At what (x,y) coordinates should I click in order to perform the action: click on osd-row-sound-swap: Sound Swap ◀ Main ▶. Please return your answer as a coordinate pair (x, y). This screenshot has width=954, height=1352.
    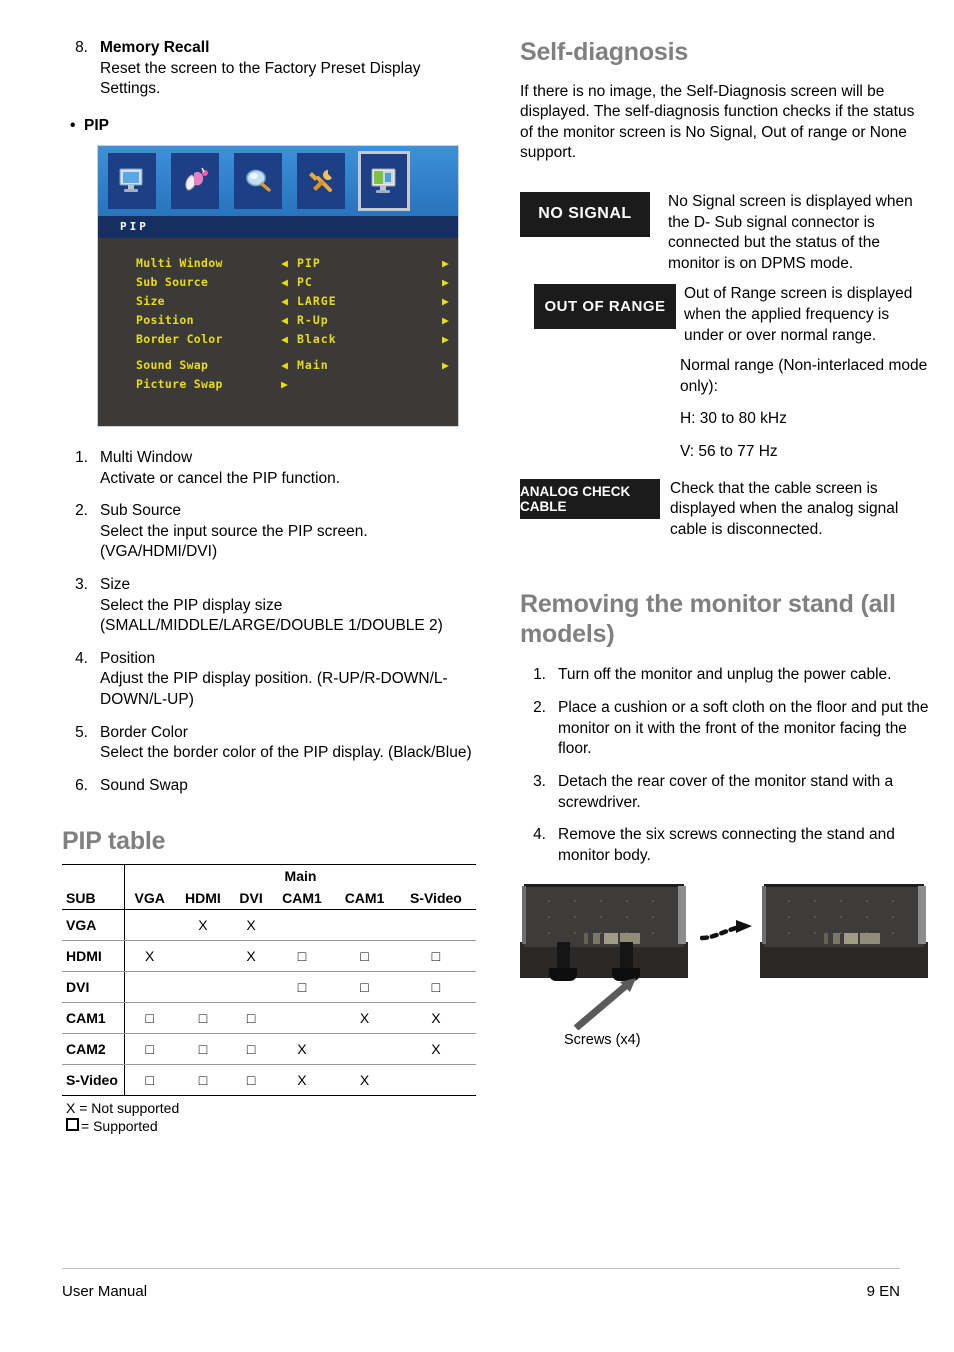
    Looking at the image, I should click on (278, 365).